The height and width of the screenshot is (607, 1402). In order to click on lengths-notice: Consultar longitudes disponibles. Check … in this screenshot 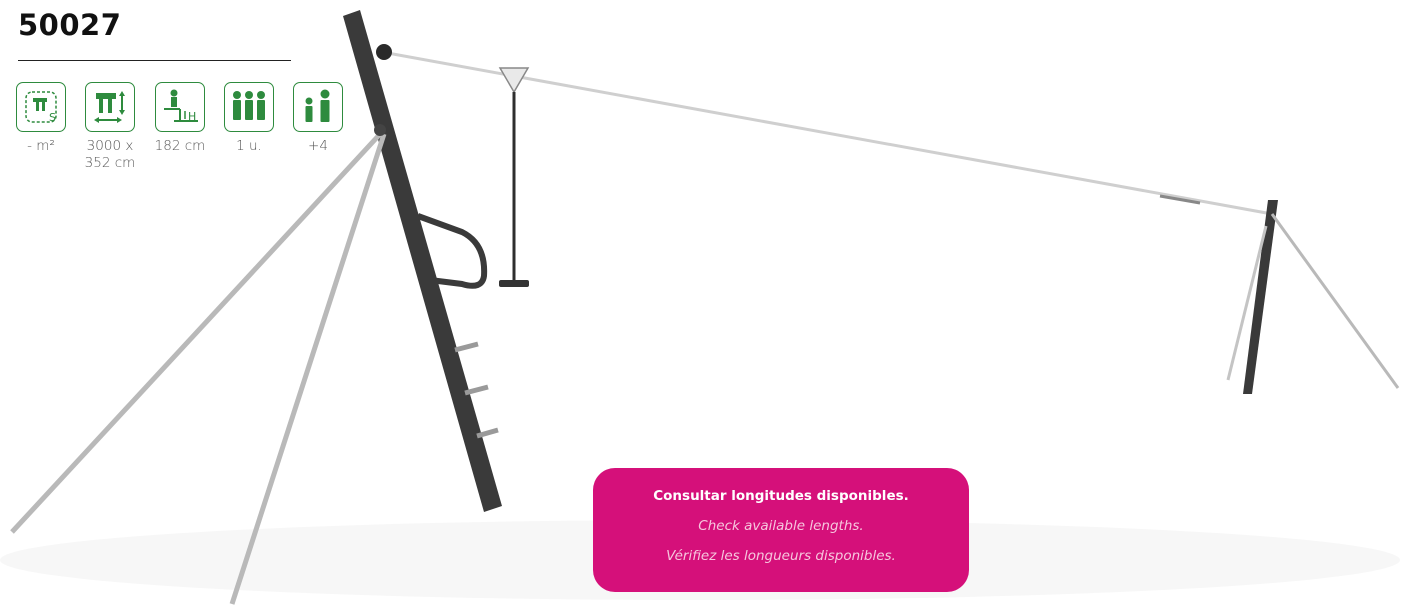, I will do `click(781, 530)`.